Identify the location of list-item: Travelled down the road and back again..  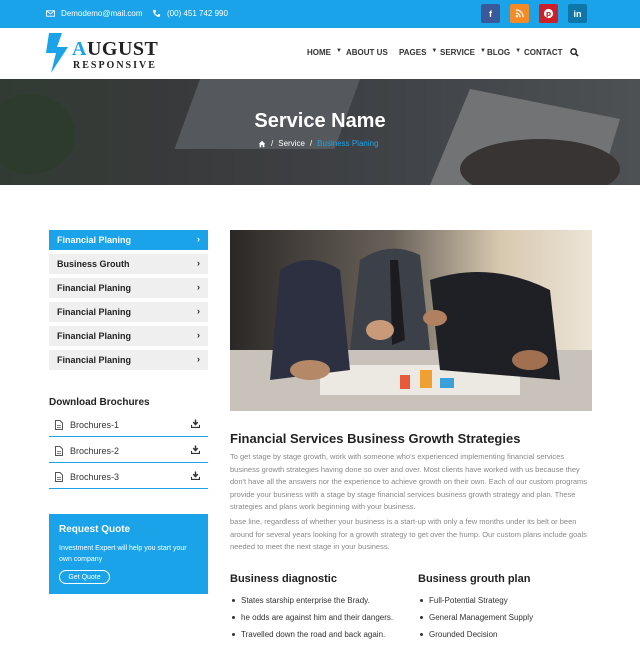
(308, 634).